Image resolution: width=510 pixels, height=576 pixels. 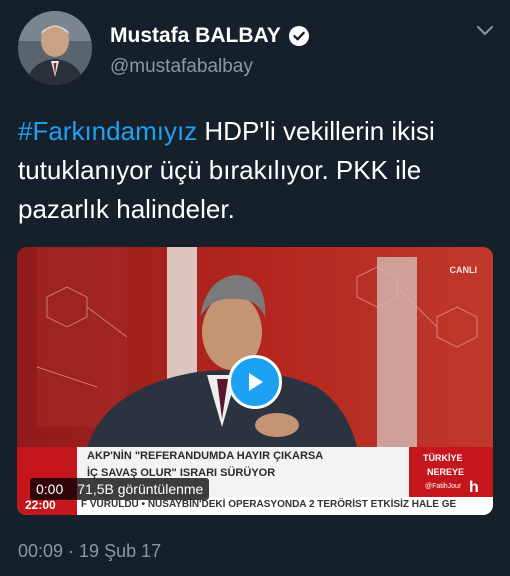 I want to click on channel-logo: h, so click(x=474, y=487).